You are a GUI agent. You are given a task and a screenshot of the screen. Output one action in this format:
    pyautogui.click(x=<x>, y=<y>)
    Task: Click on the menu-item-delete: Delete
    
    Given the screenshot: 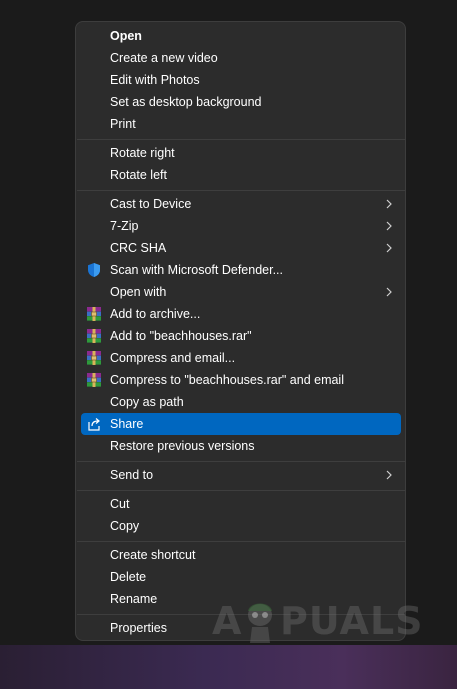 What is the action you would take?
    pyautogui.click(x=241, y=577)
    